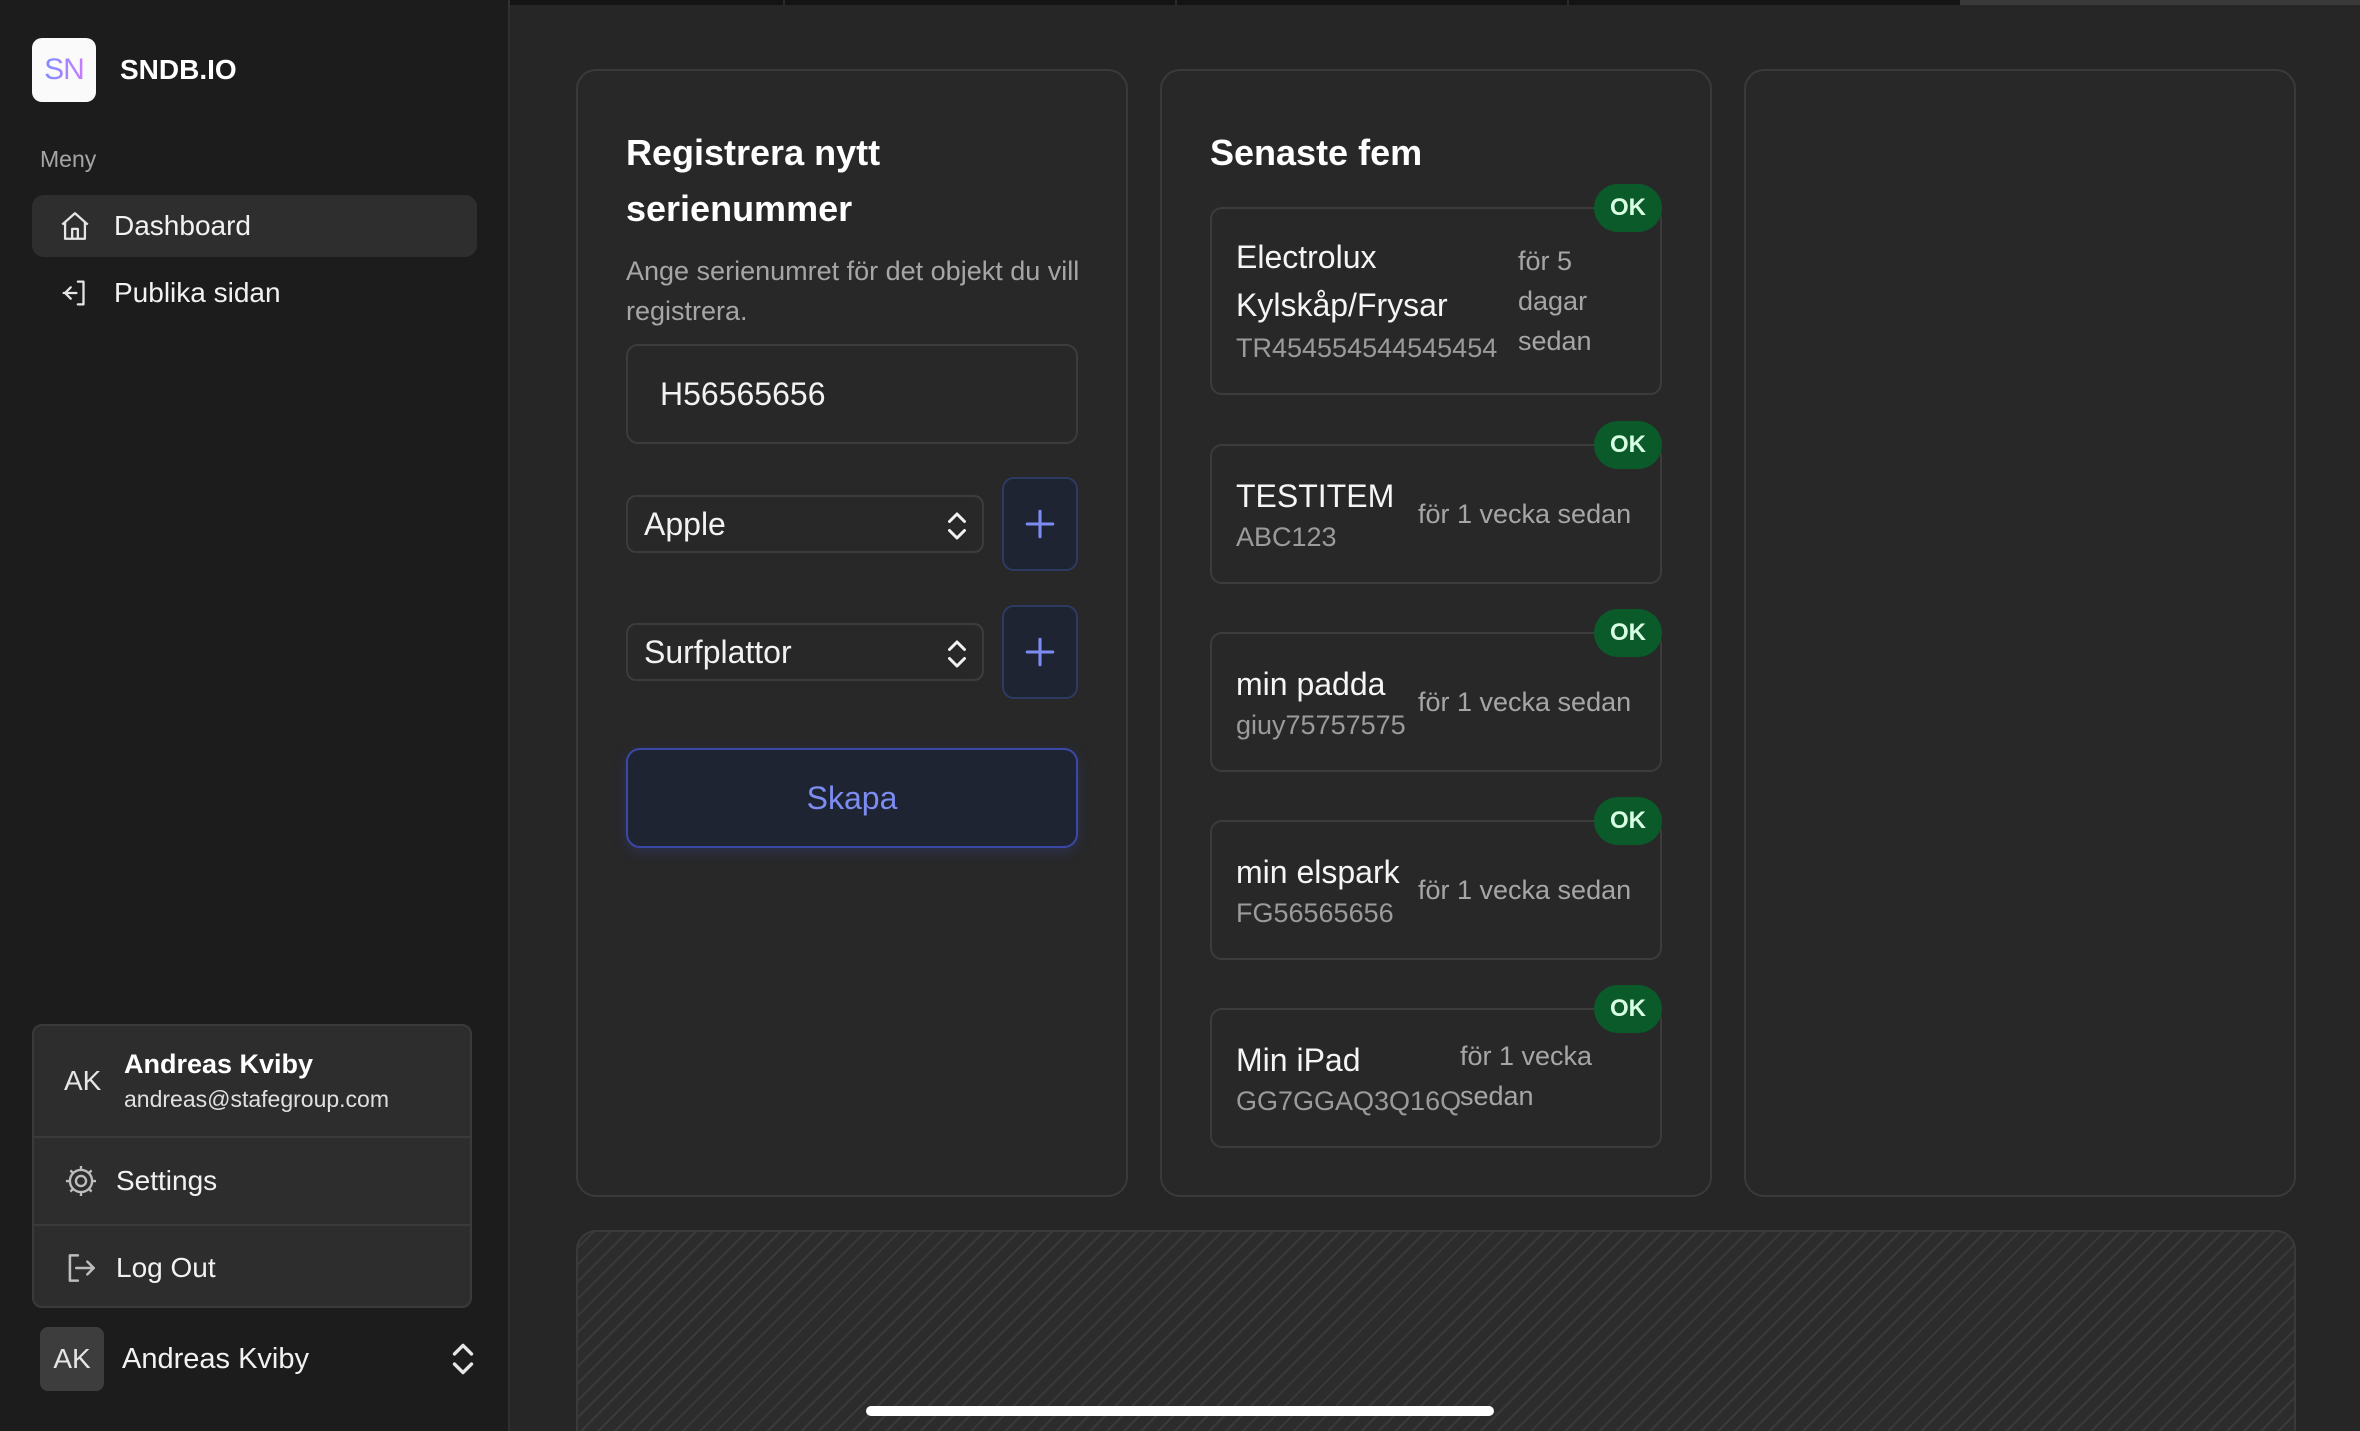 Image resolution: width=2360 pixels, height=1431 pixels. Describe the element at coordinates (197, 292) in the screenshot. I see `sidebar-item-label: Publika sidan` at that location.